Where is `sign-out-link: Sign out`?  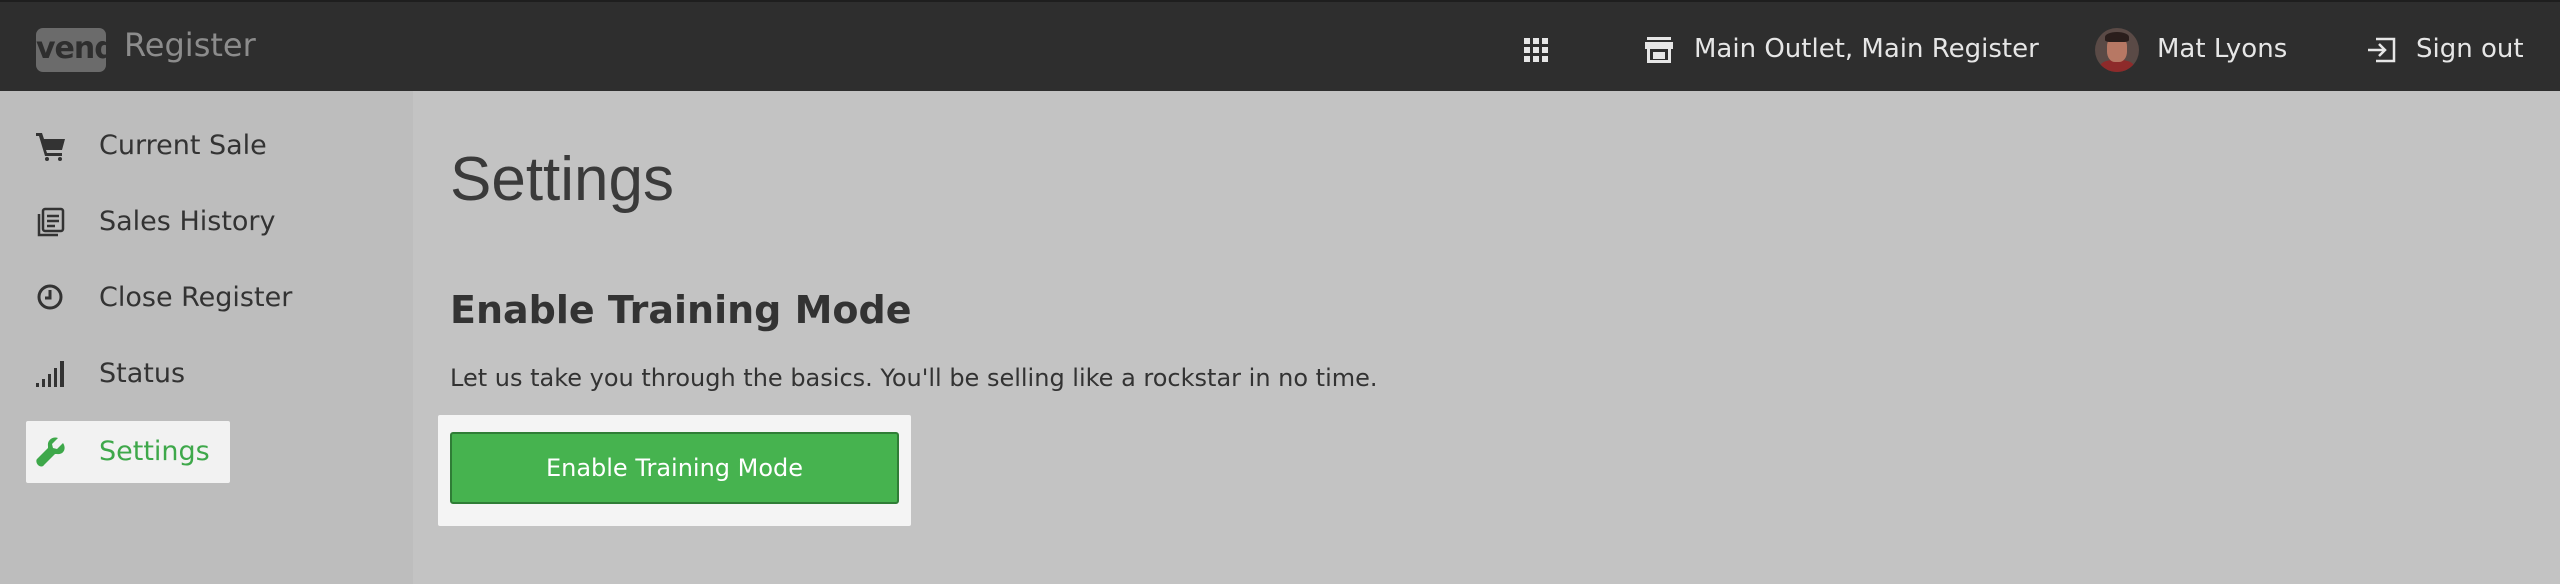
sign-out-link: Sign out is located at coordinates (2470, 49).